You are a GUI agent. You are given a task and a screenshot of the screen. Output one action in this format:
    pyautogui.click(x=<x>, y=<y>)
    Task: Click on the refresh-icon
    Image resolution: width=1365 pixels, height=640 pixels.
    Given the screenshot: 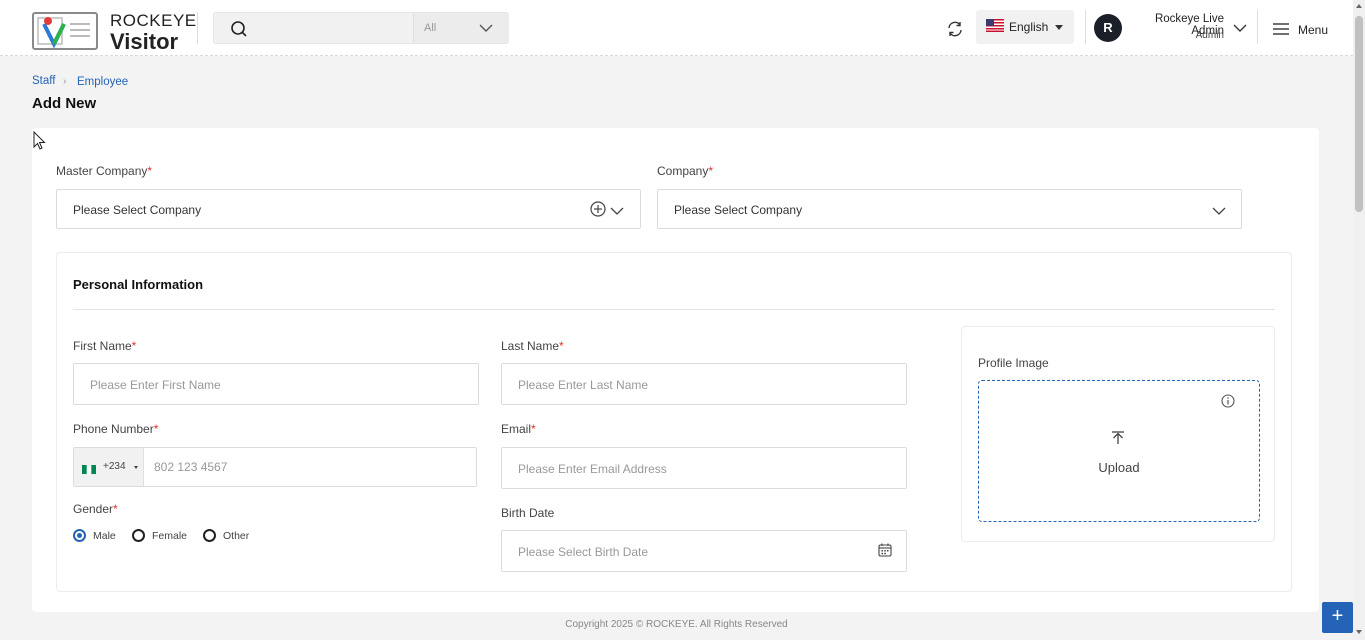 What is the action you would take?
    pyautogui.click(x=955, y=29)
    